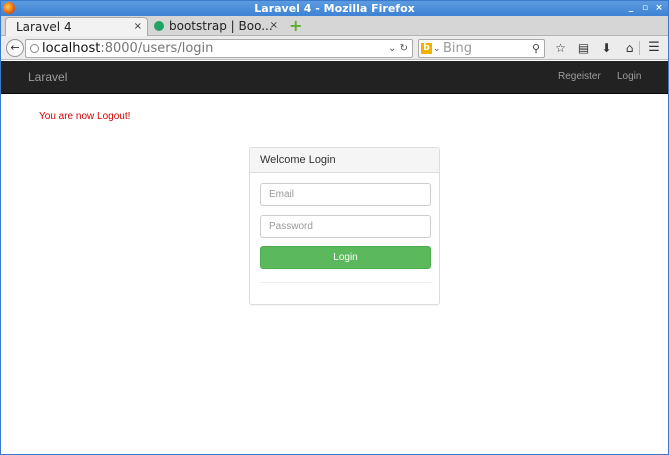  What do you see at coordinates (157, 48) in the screenshot?
I see `url-path: :8000/users/login` at bounding box center [157, 48].